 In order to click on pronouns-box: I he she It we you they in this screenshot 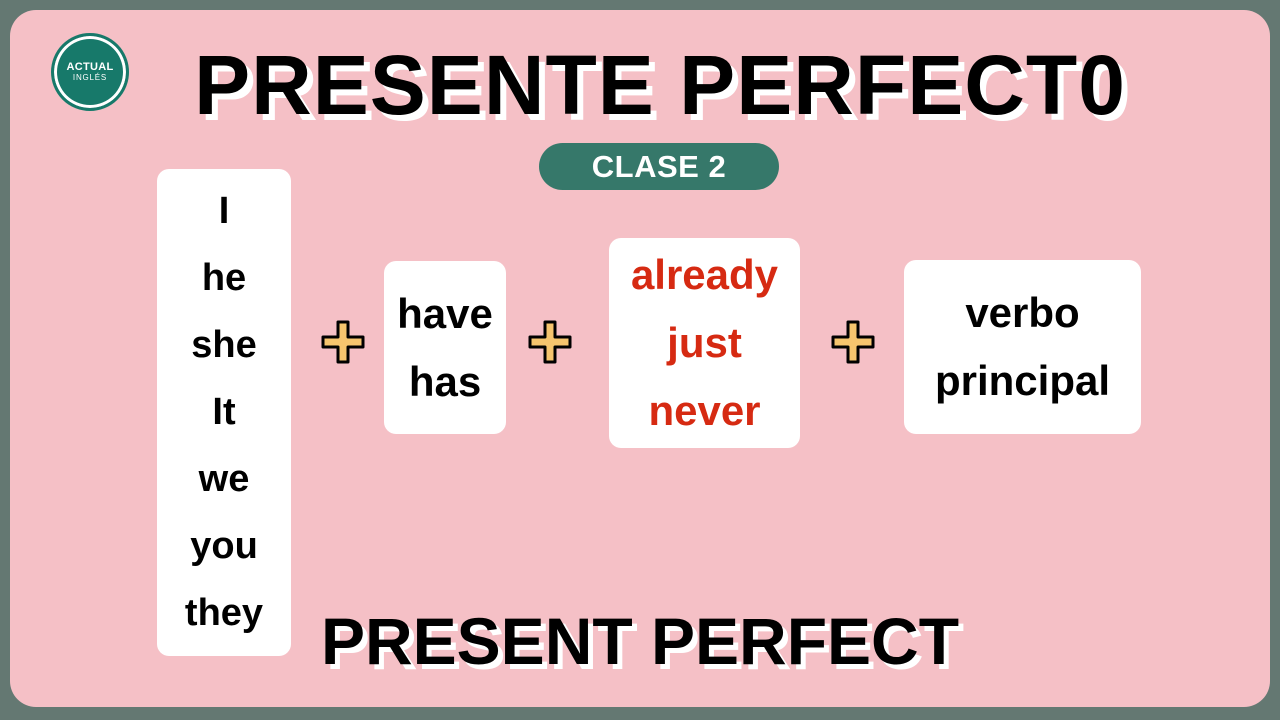, I will do `click(224, 412)`.